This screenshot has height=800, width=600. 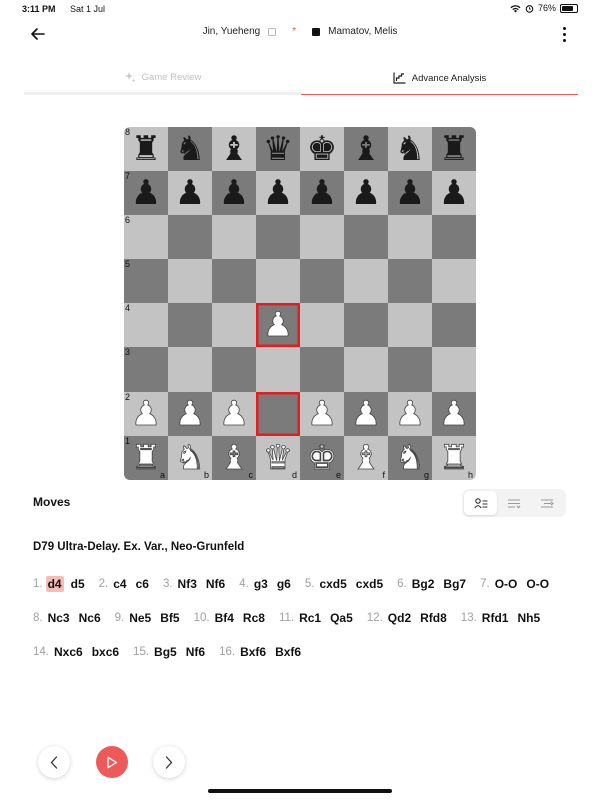 What do you see at coordinates (234, 325) in the screenshot?
I see `square-c4` at bounding box center [234, 325].